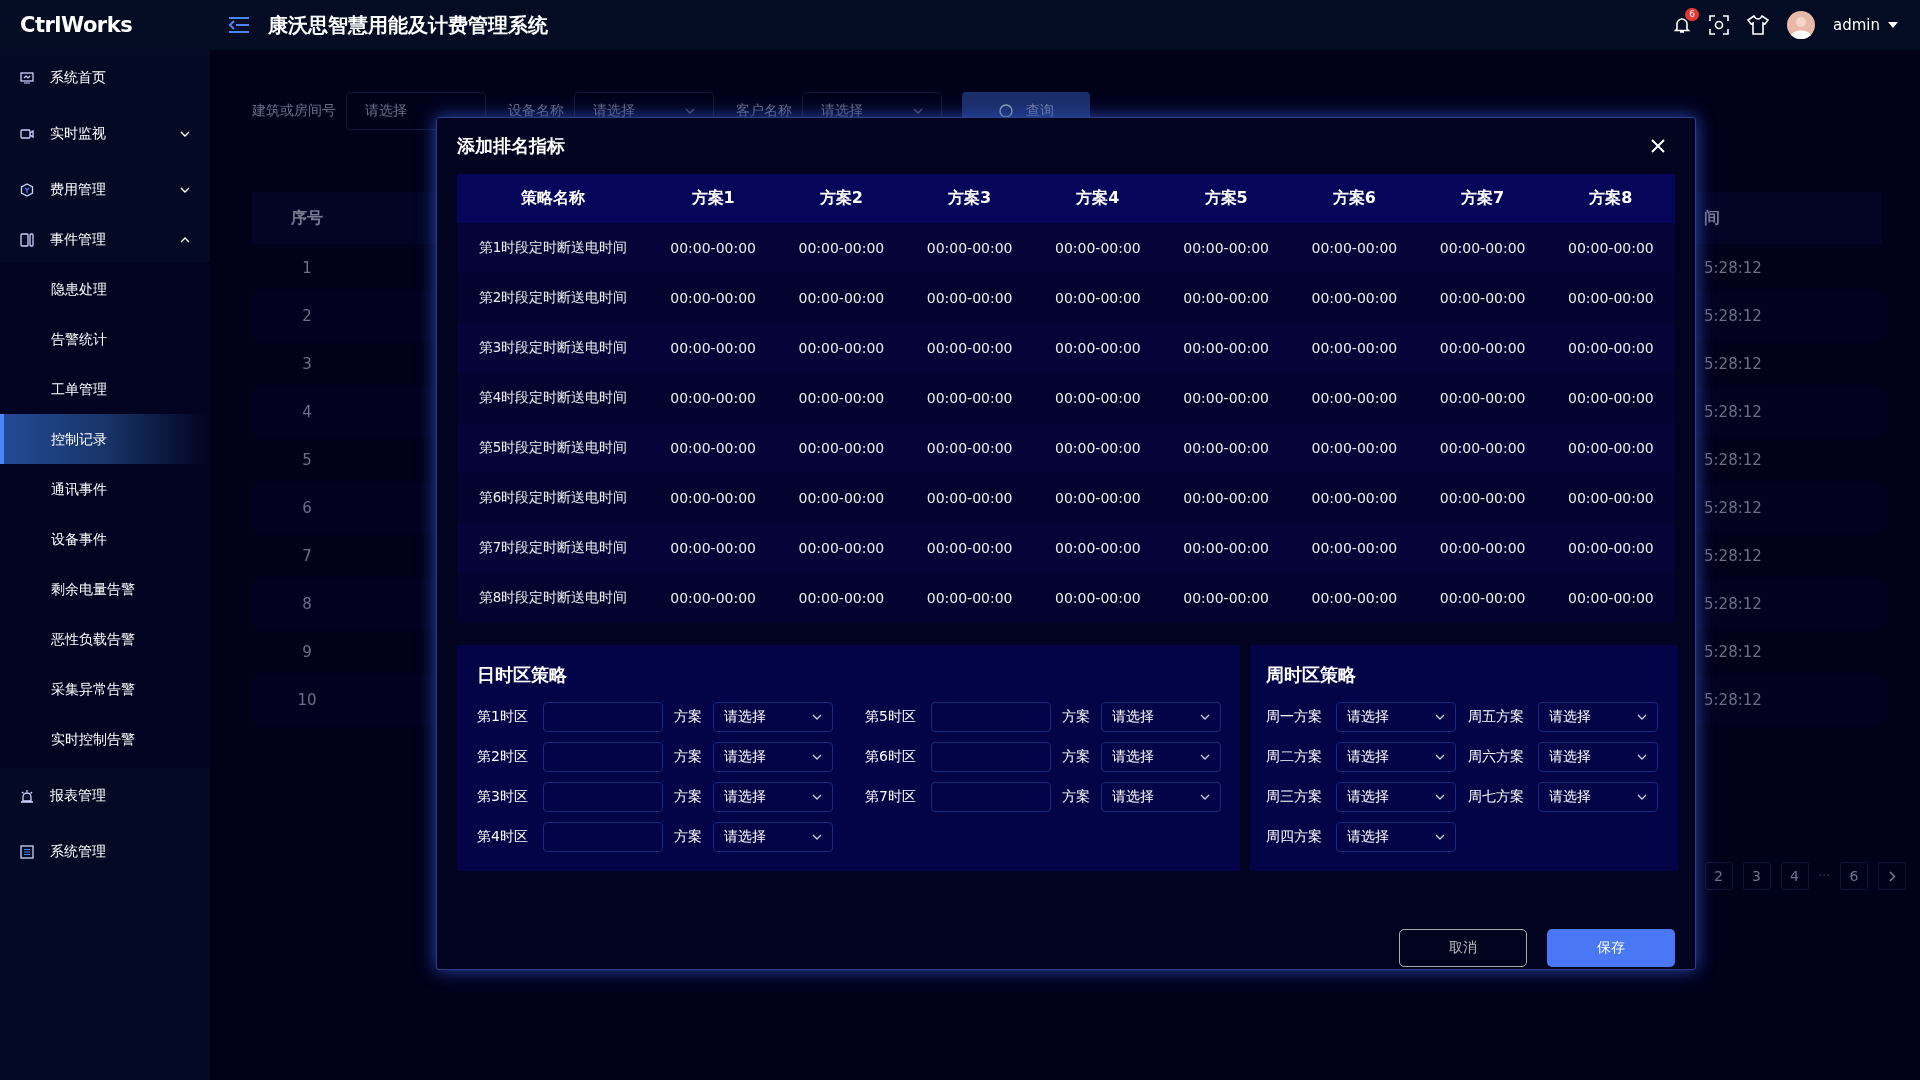 The image size is (1920, 1080). What do you see at coordinates (1854, 876) in the screenshot?
I see `page-button: 6` at bounding box center [1854, 876].